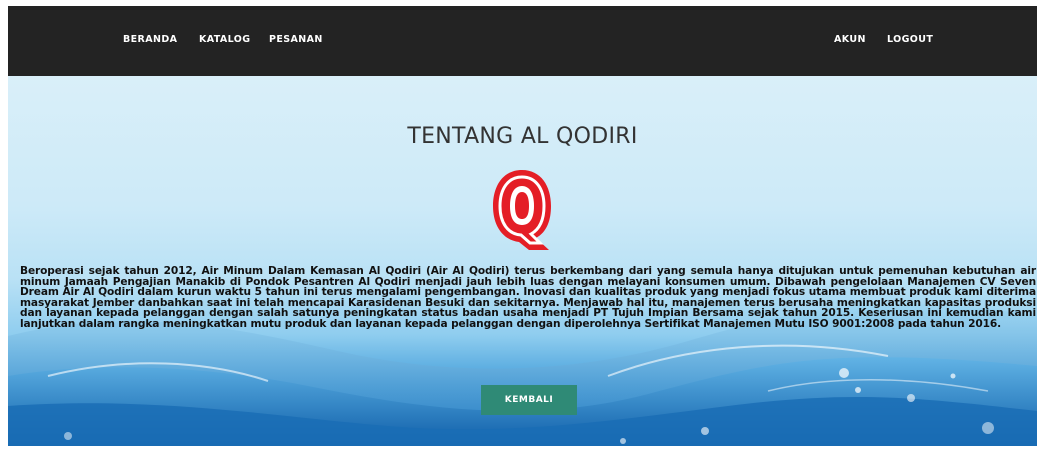 The image size is (1045, 452). I want to click on nav-beranda: BERANDA, so click(150, 39).